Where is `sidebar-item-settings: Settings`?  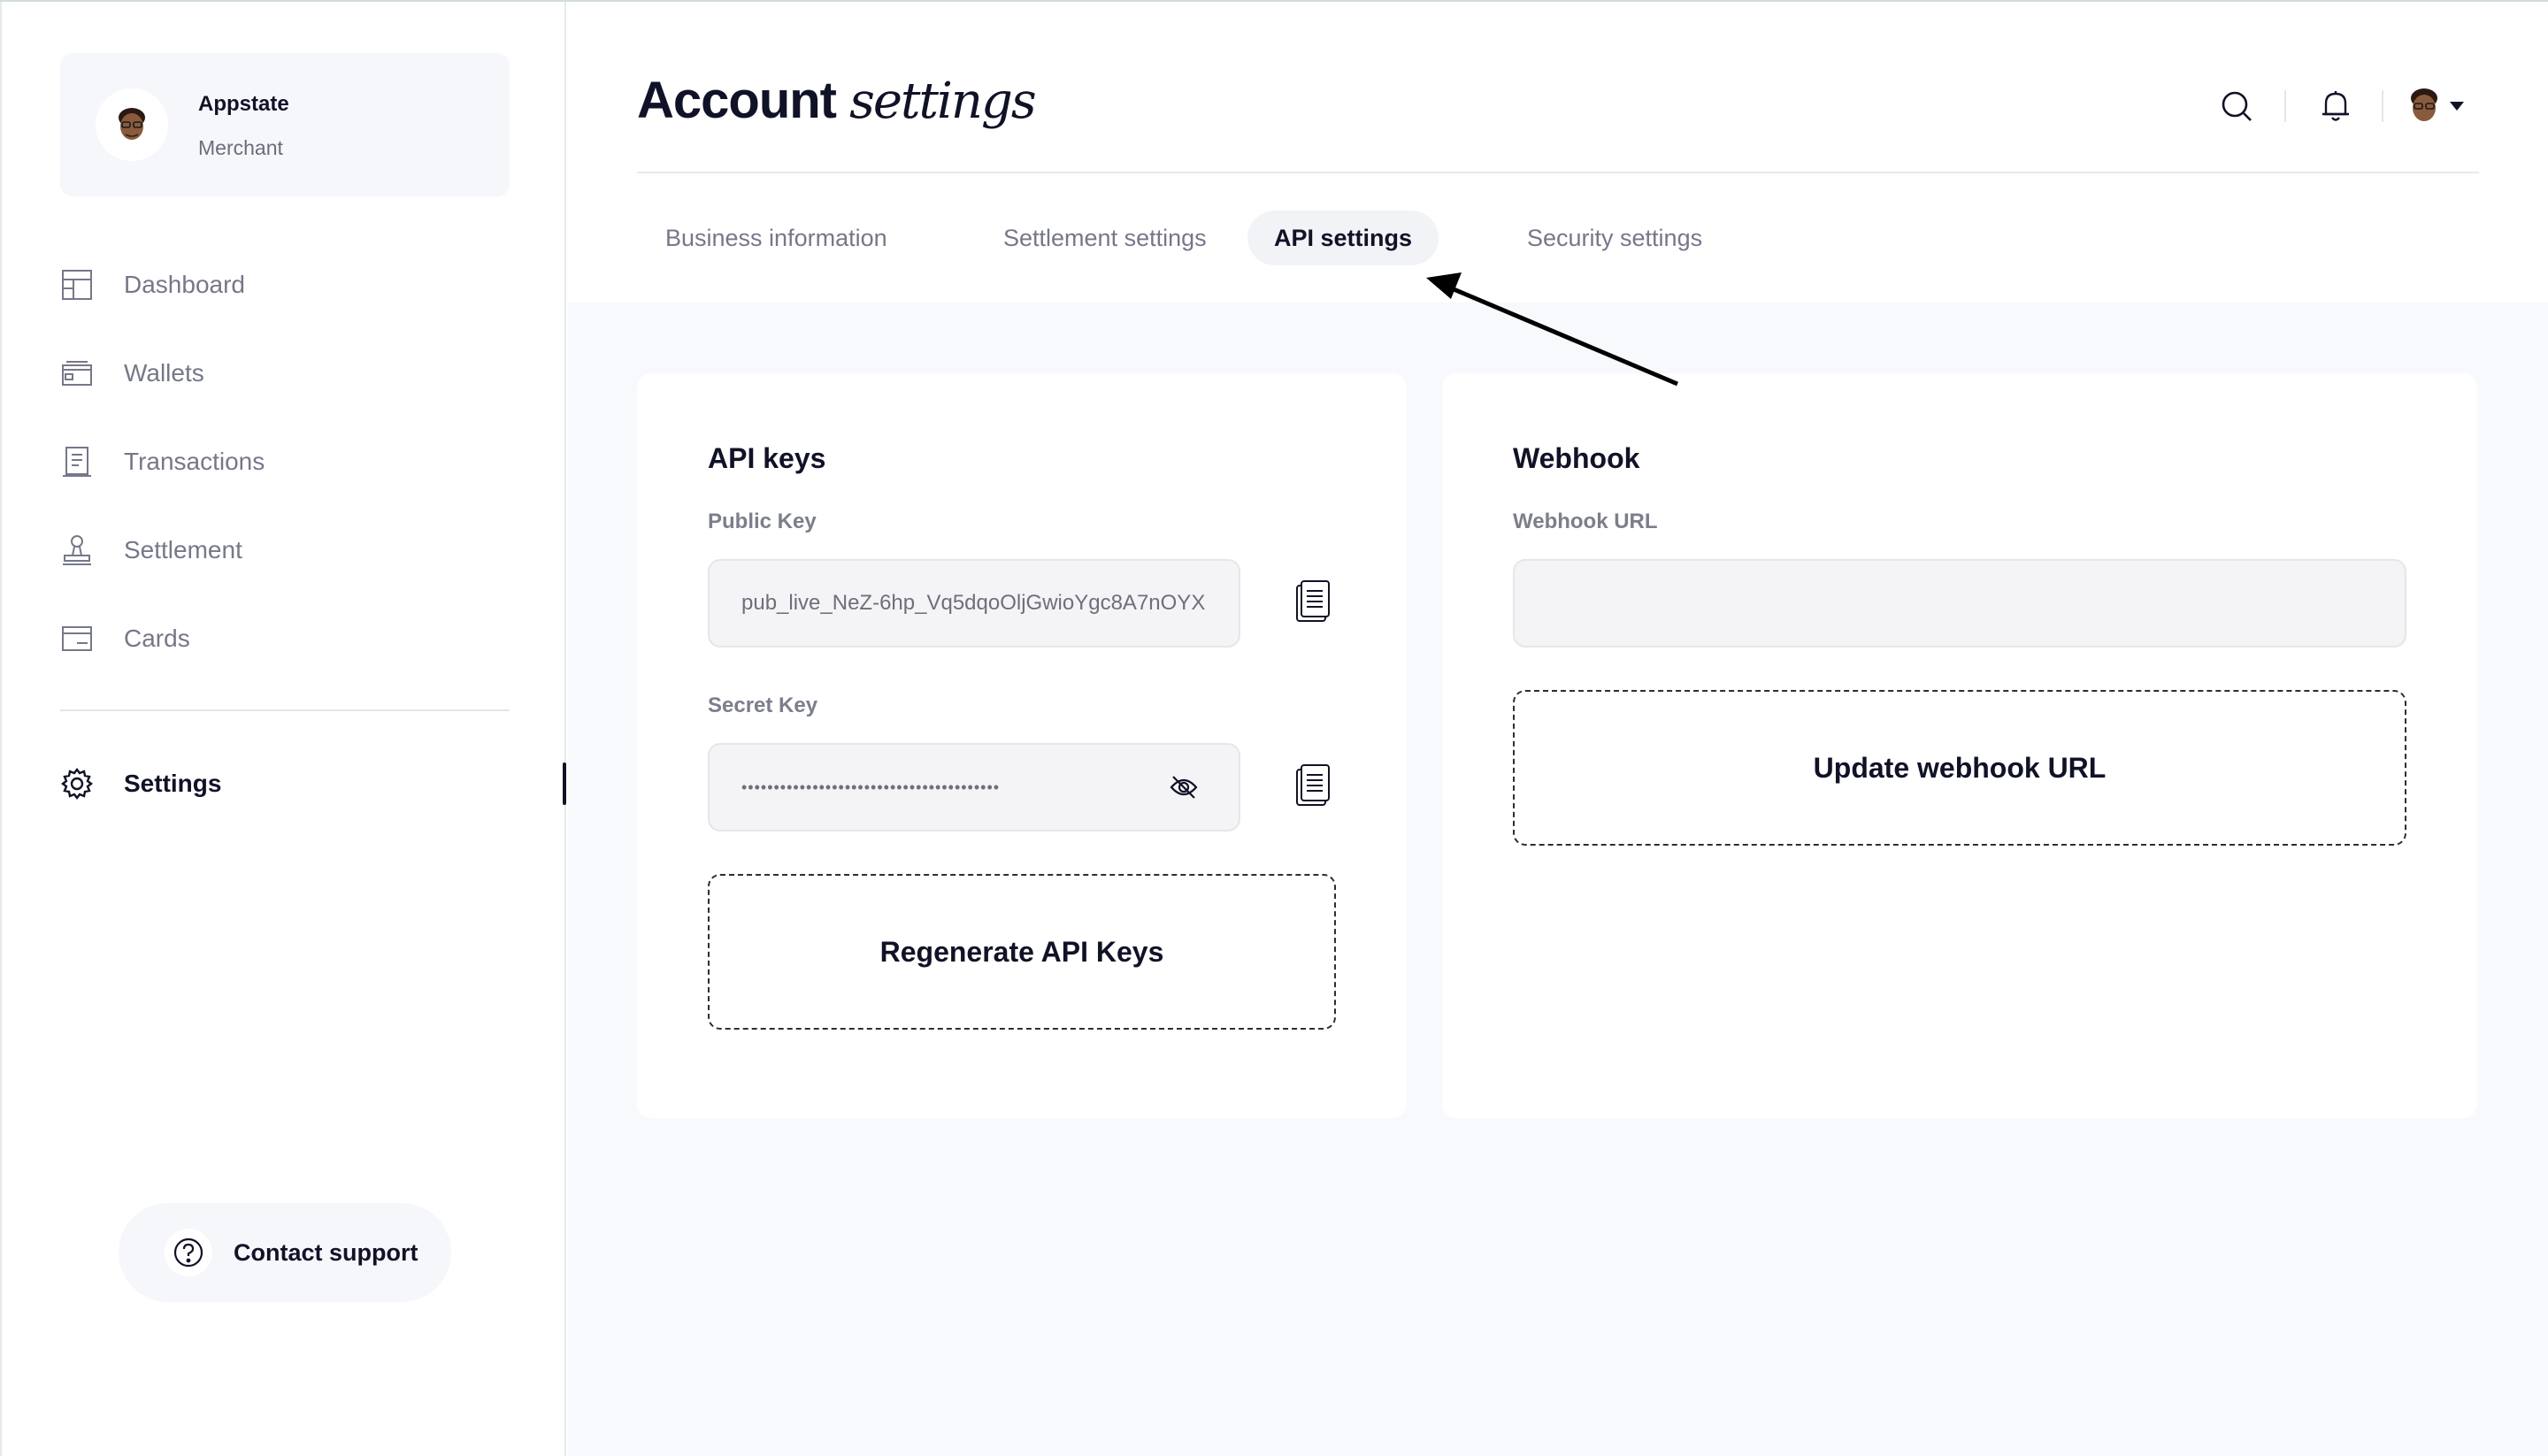 sidebar-item-settings: Settings is located at coordinates (285, 783).